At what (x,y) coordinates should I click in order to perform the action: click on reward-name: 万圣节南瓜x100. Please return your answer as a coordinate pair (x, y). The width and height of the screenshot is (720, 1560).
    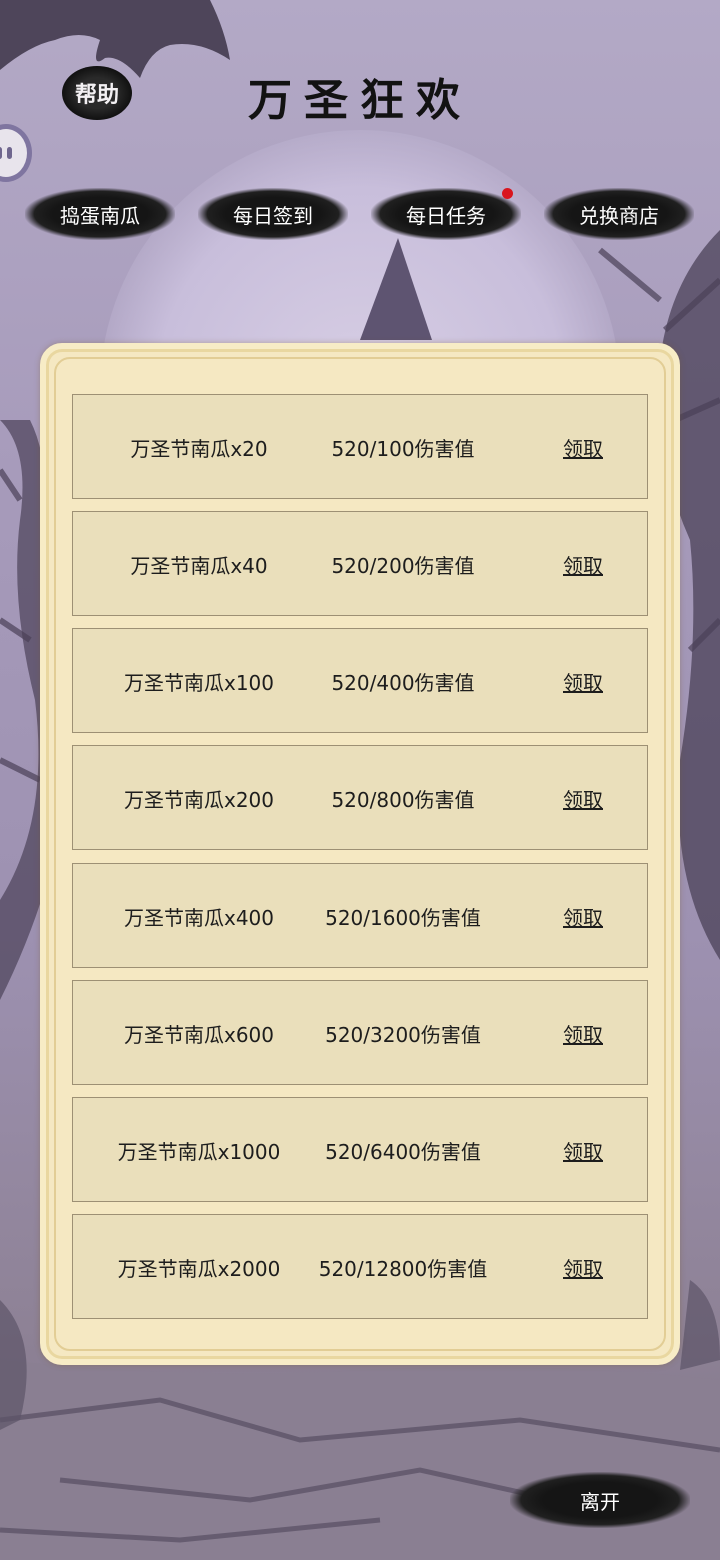
    Looking at the image, I should click on (198, 683).